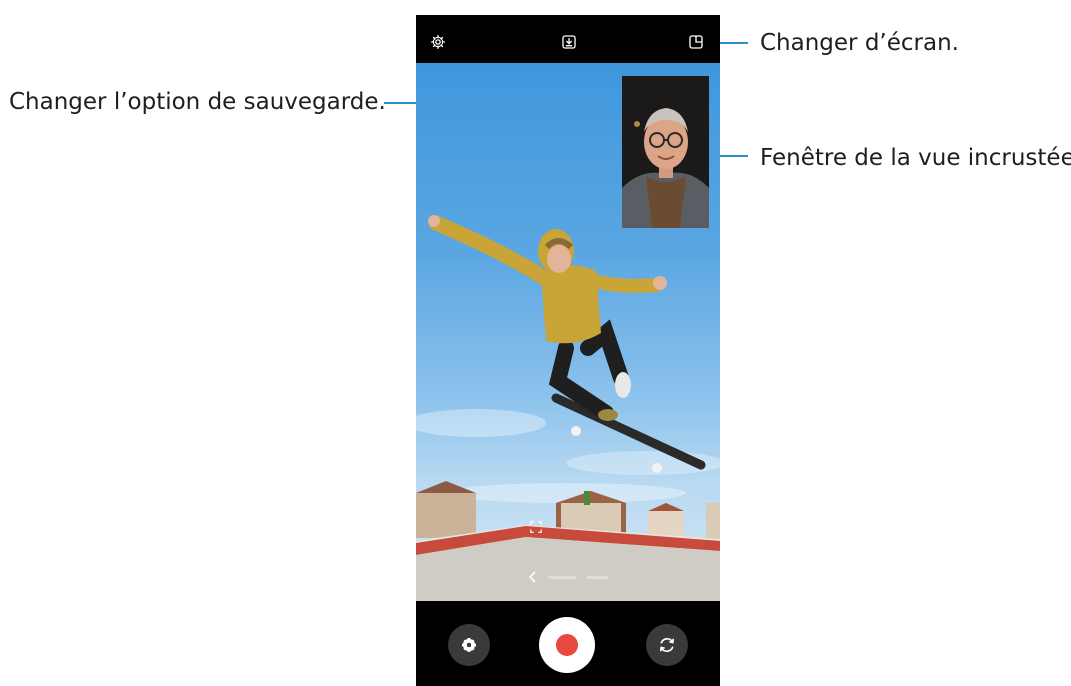 The height and width of the screenshot is (686, 1071). I want to click on focus-button, so click(536, 527).